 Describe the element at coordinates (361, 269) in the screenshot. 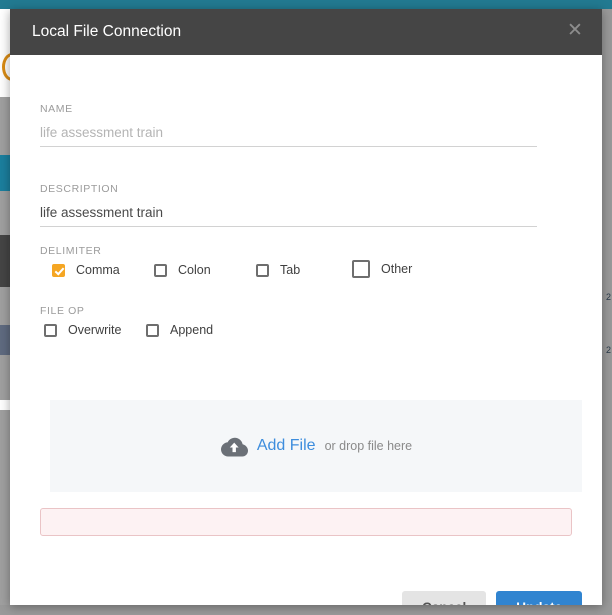

I see `checkbox-other` at that location.